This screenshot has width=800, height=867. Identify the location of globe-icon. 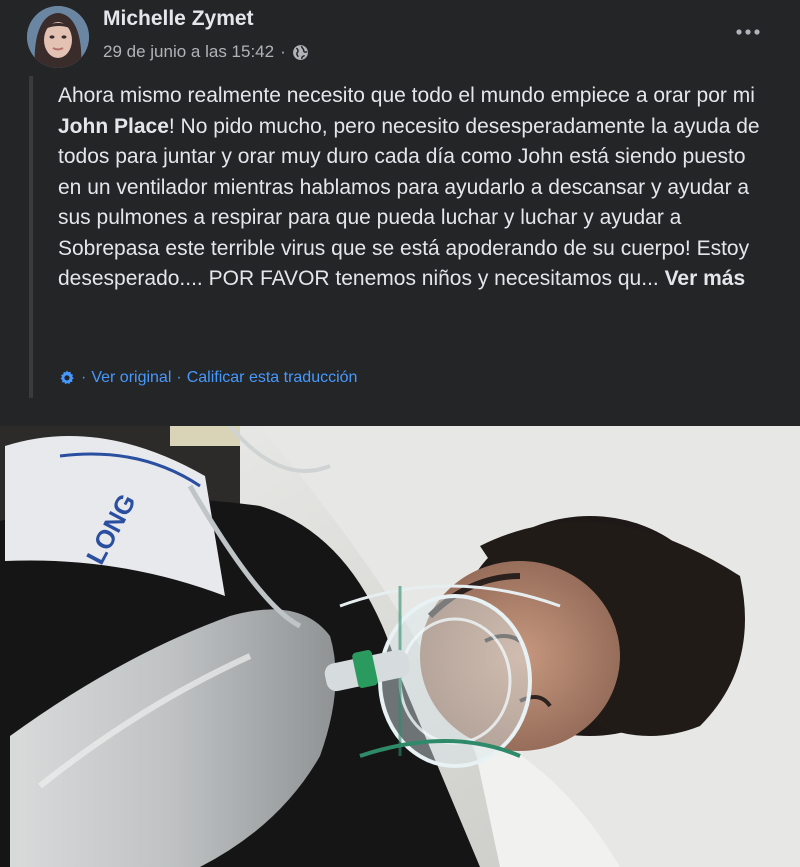
(300, 52).